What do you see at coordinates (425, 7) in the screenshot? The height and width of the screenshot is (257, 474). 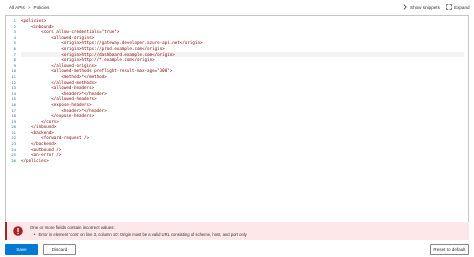 I see `show-snippets-label: Show snippets` at bounding box center [425, 7].